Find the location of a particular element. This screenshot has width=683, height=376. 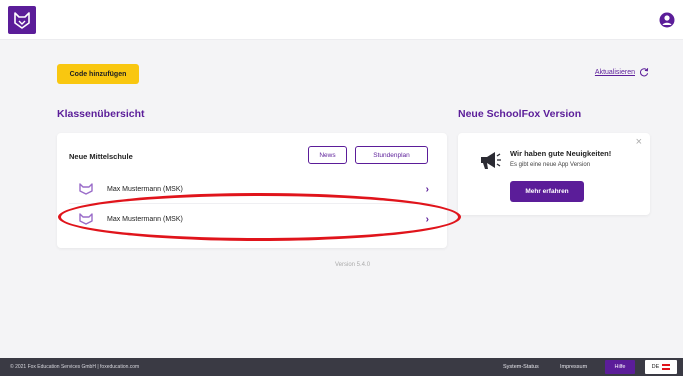

fox-logo-icon is located at coordinates (22, 20).